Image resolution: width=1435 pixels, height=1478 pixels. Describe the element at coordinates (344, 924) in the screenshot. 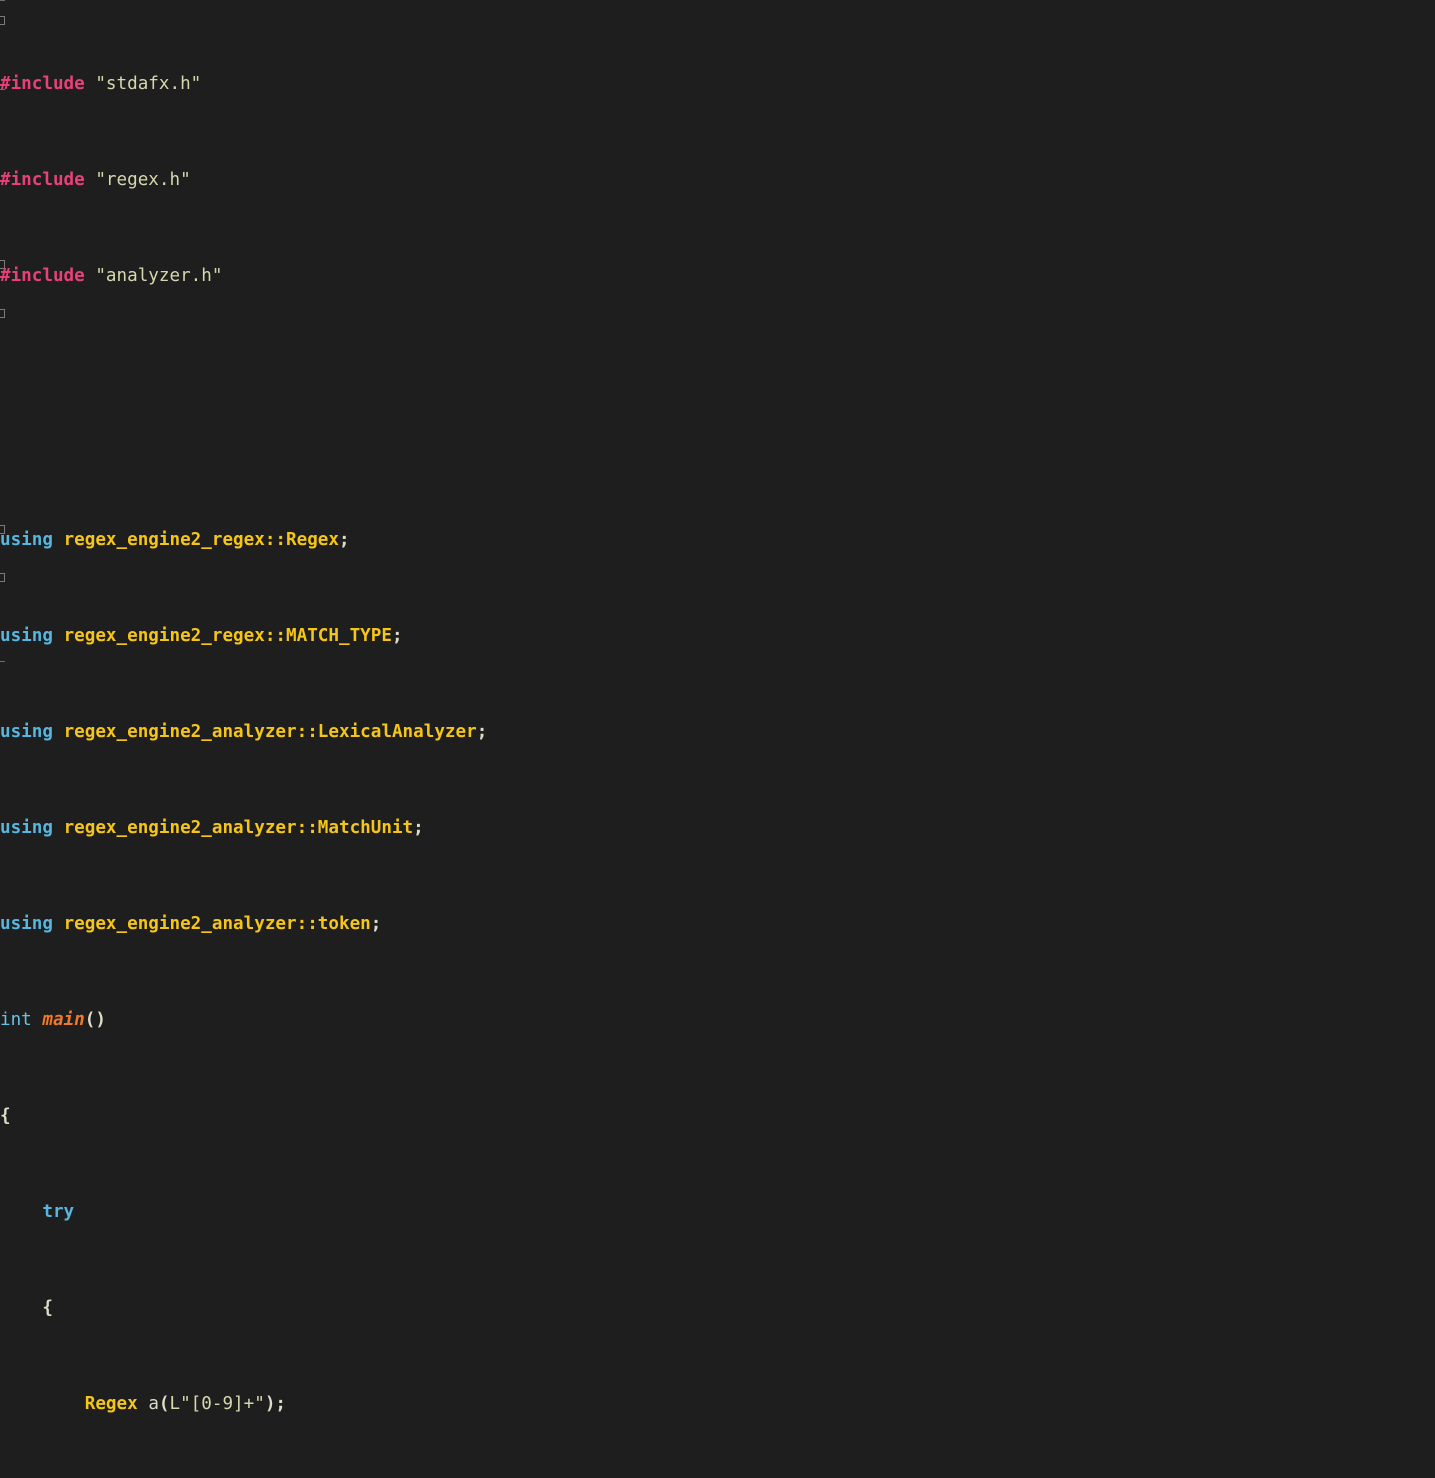

I see `type-token: token` at that location.